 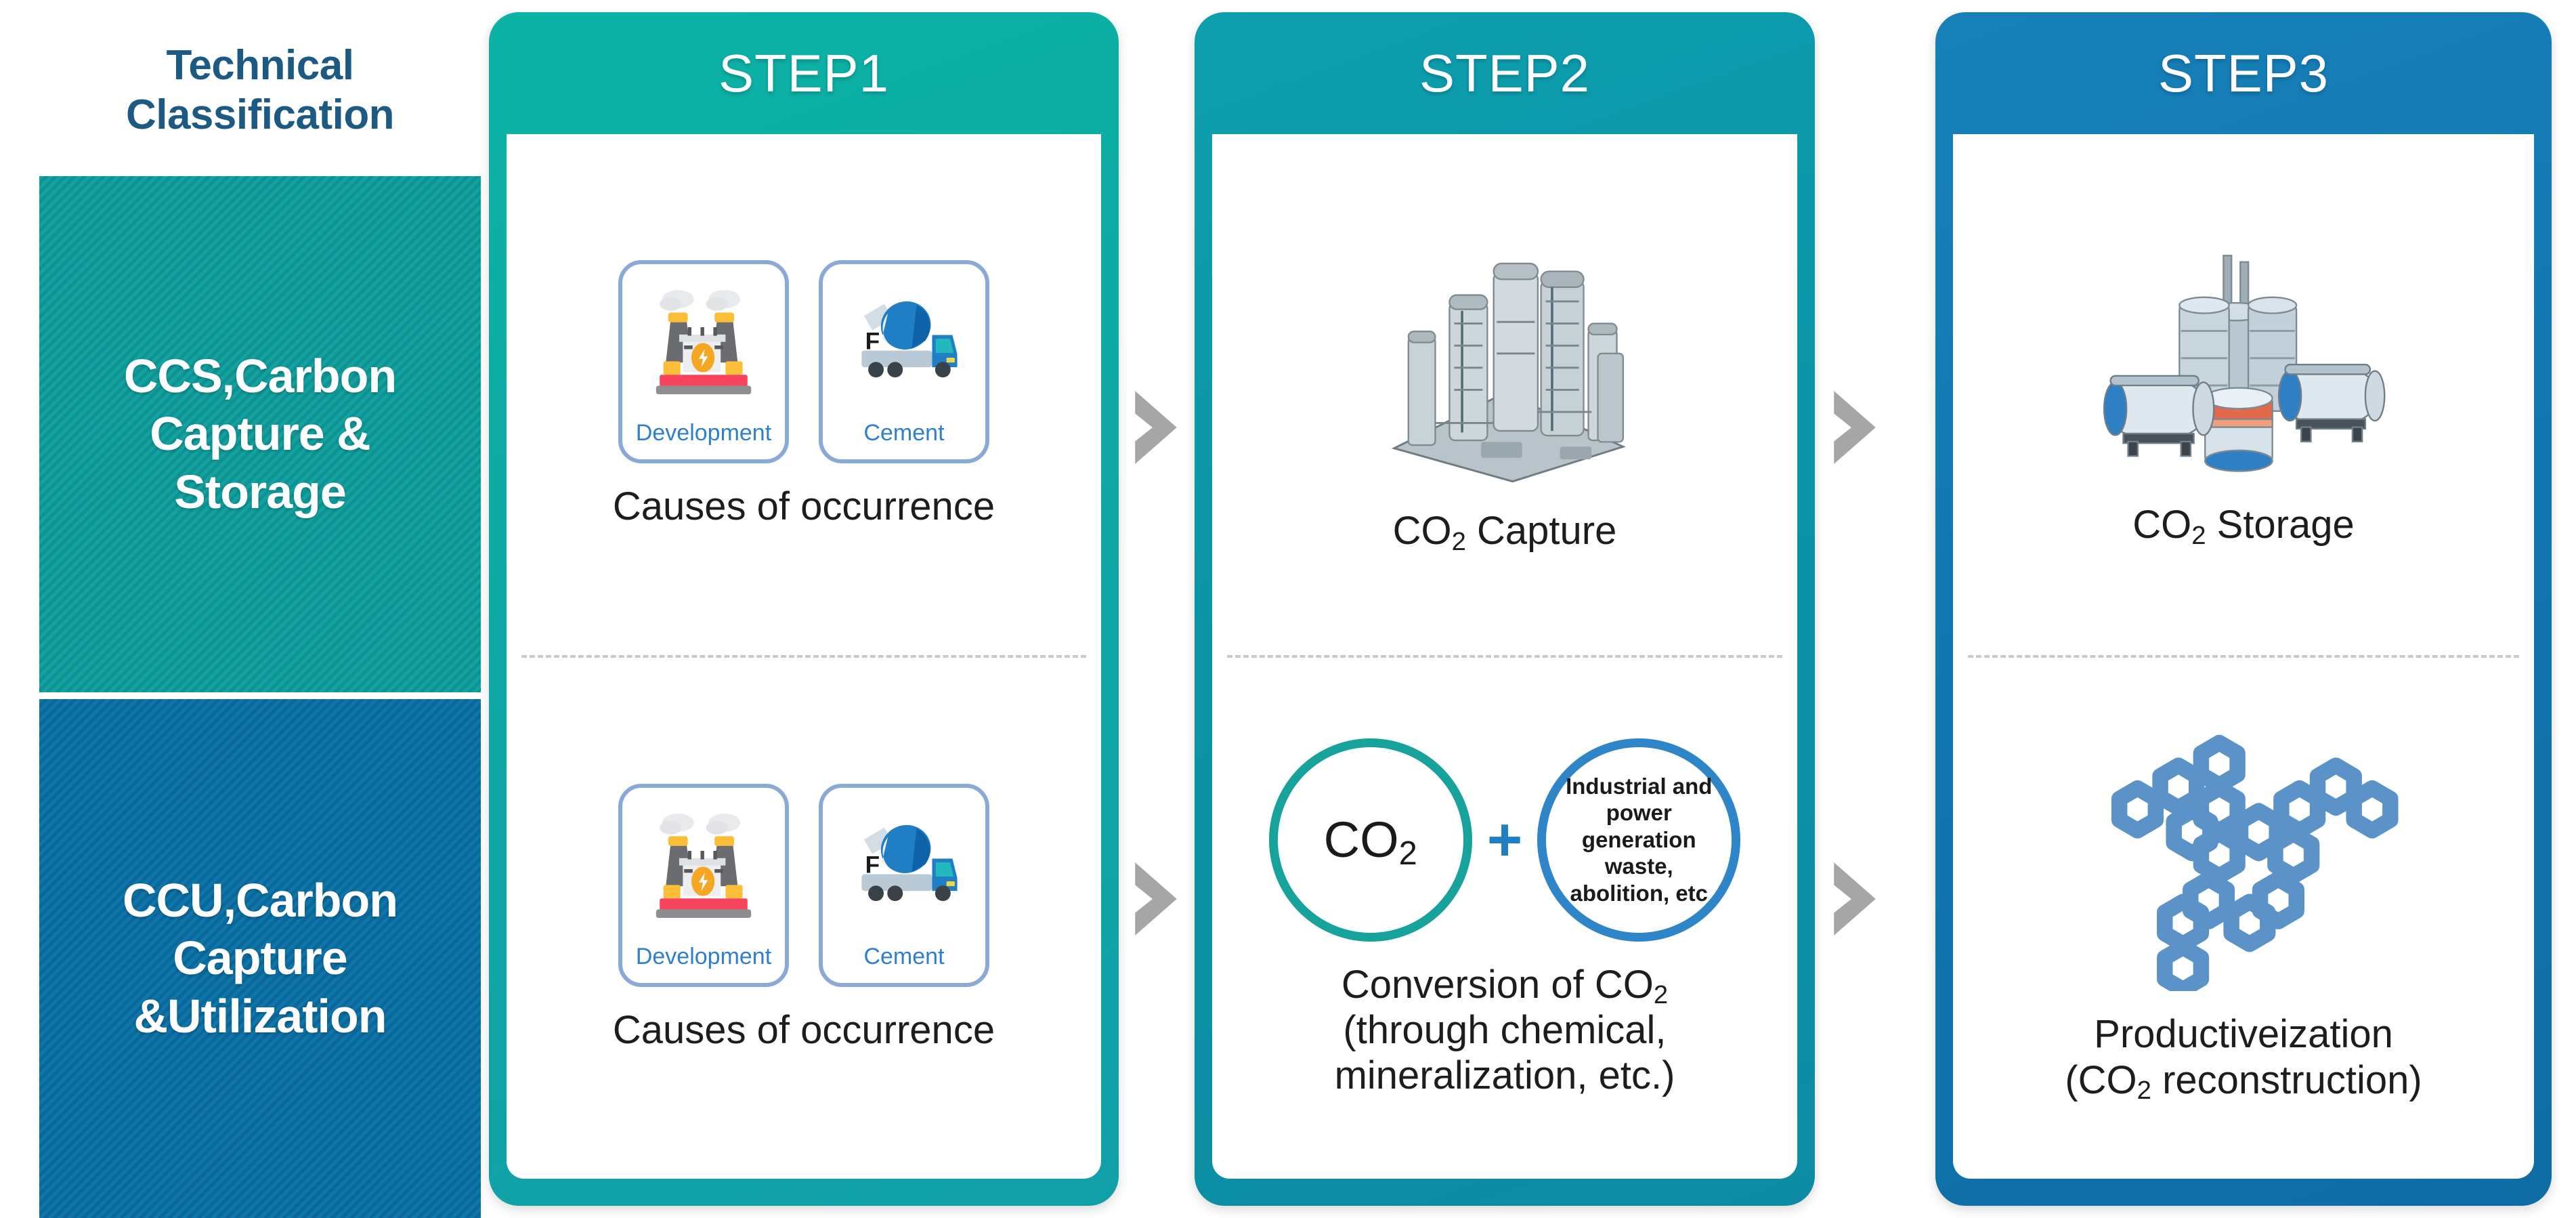 I want to click on step-3-row-ccu: Productiveization (CO2 reconstruction), so click(x=2243, y=918).